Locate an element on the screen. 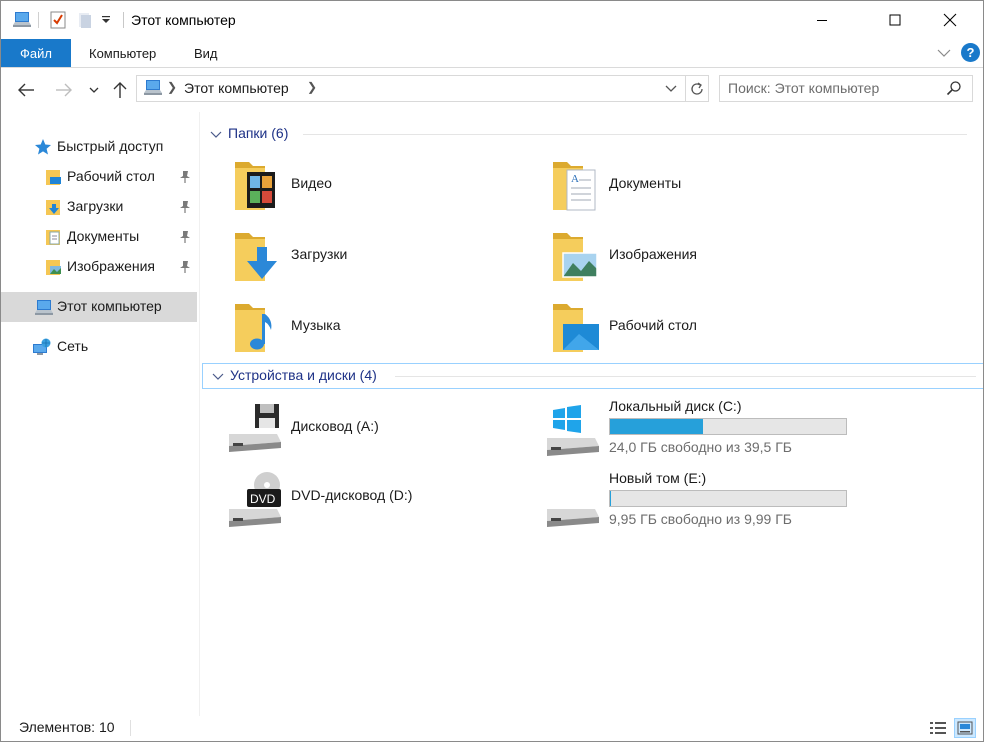 The image size is (984, 742). folder-music: Музыка is located at coordinates (351, 330).